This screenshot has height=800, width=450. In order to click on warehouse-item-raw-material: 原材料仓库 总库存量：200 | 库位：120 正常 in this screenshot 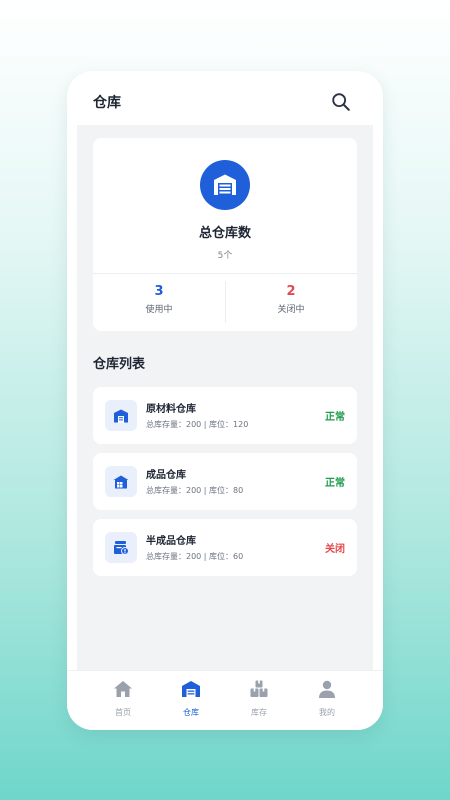, I will do `click(225, 415)`.